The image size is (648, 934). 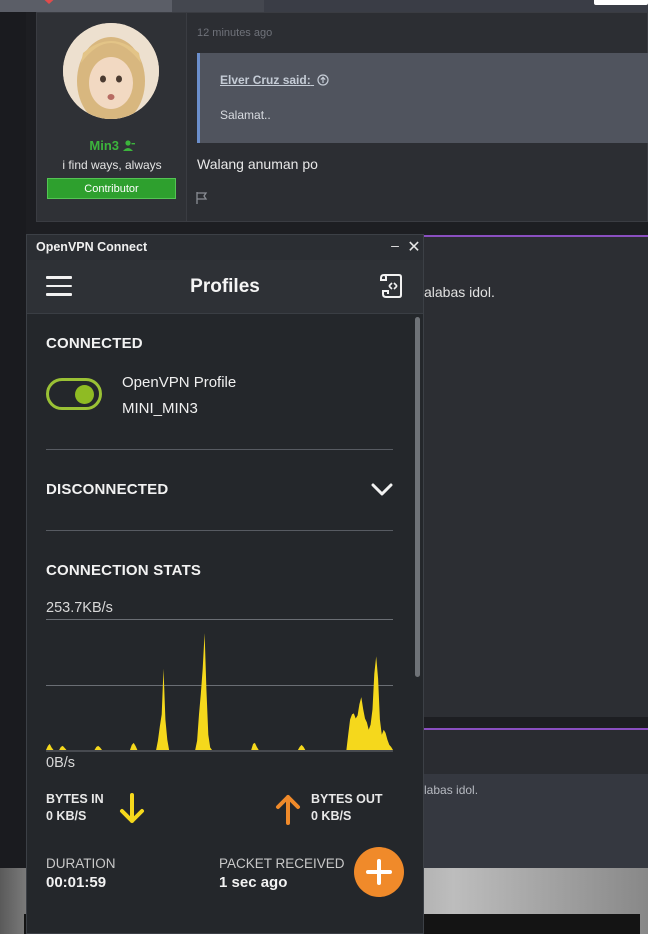 I want to click on window-titlebar: OpenVPN Connect – ✕, so click(x=225, y=247).